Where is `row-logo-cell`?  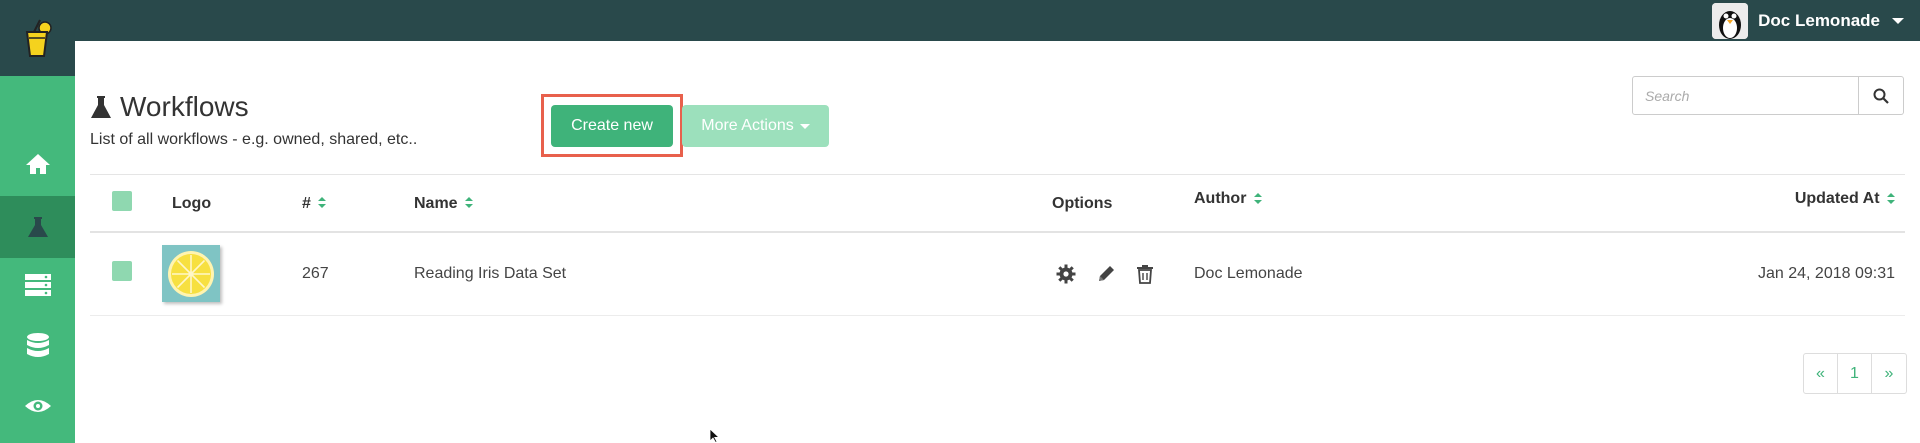 row-logo-cell is located at coordinates (232, 274).